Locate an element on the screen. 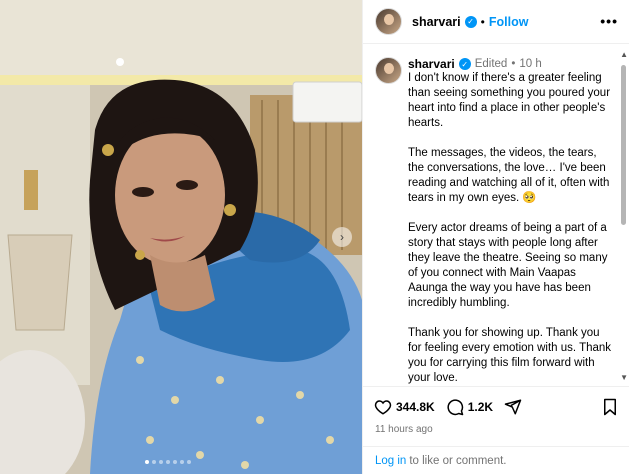 The height and width of the screenshot is (474, 629). scrollbar-thumb is located at coordinates (623, 145).